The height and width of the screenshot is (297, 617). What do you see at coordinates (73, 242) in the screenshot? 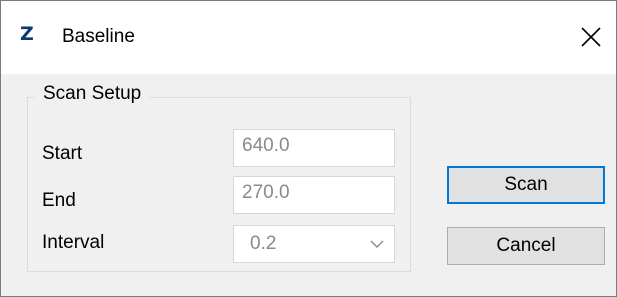
I see `interval-label: Interval` at bounding box center [73, 242].